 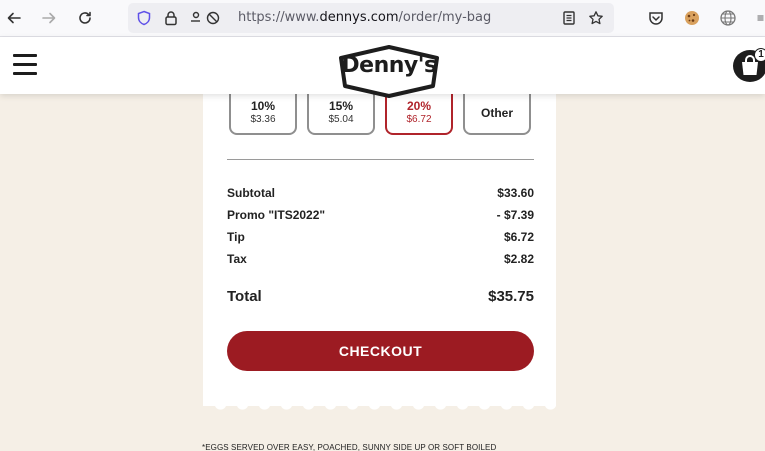 What do you see at coordinates (144, 18) in the screenshot?
I see `shield-icon` at bounding box center [144, 18].